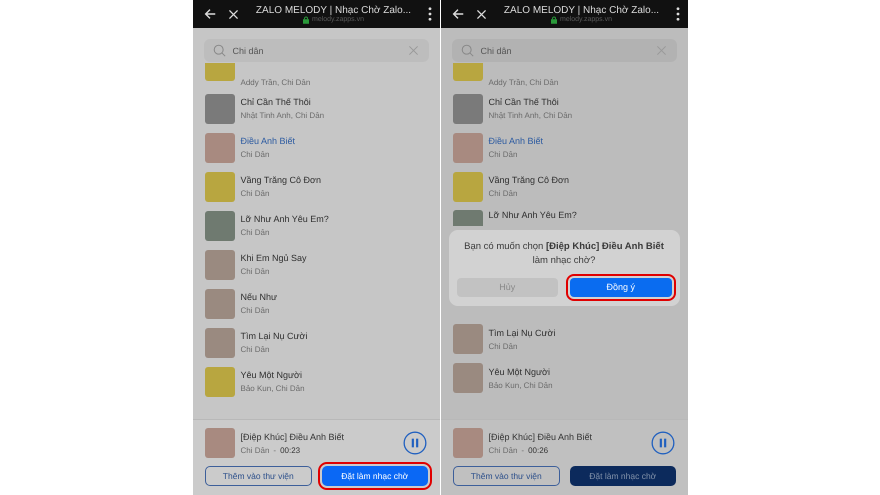 Image resolution: width=880 pixels, height=495 pixels. What do you see at coordinates (259, 297) in the screenshot?
I see `song-title: Nếu Như` at bounding box center [259, 297].